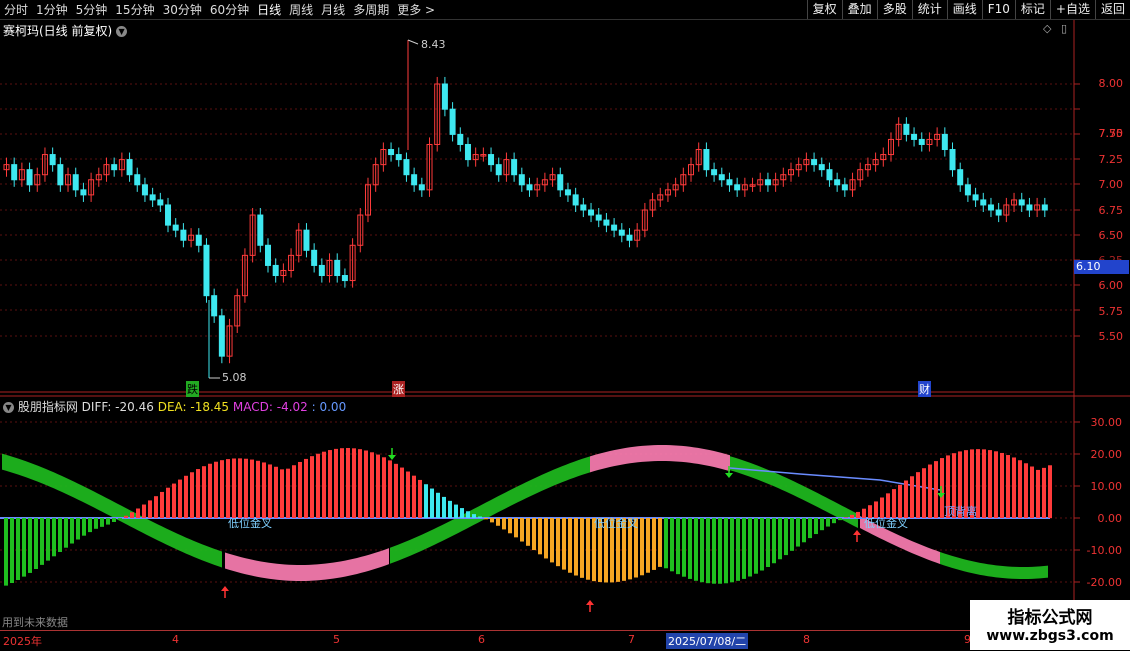  Describe the element at coordinates (192, 389) in the screenshot. I see `drop-marker: 跌` at that location.